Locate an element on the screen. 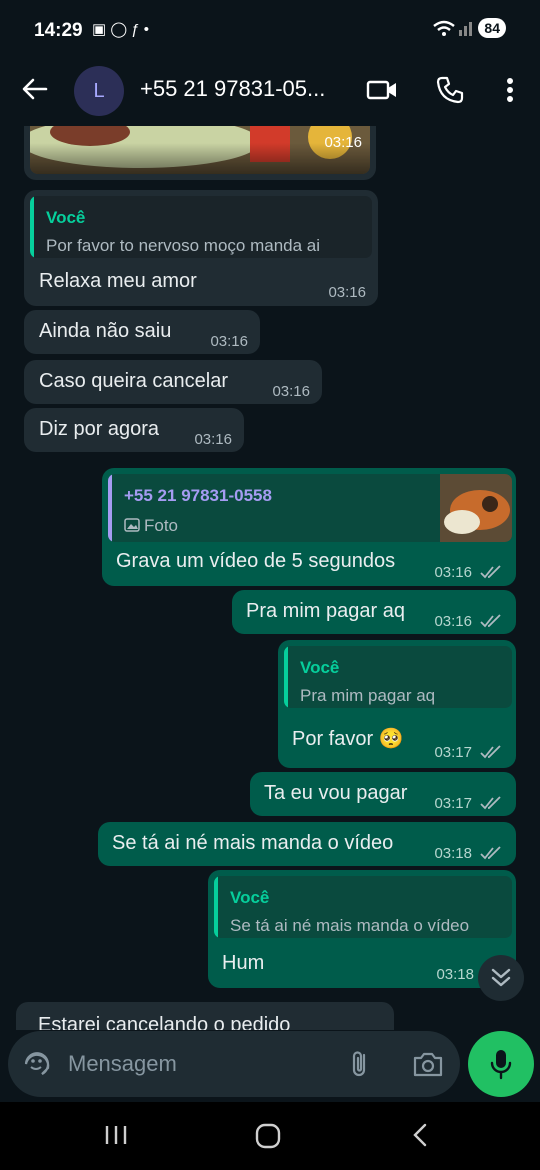  camera-icon is located at coordinates (428, 1064).